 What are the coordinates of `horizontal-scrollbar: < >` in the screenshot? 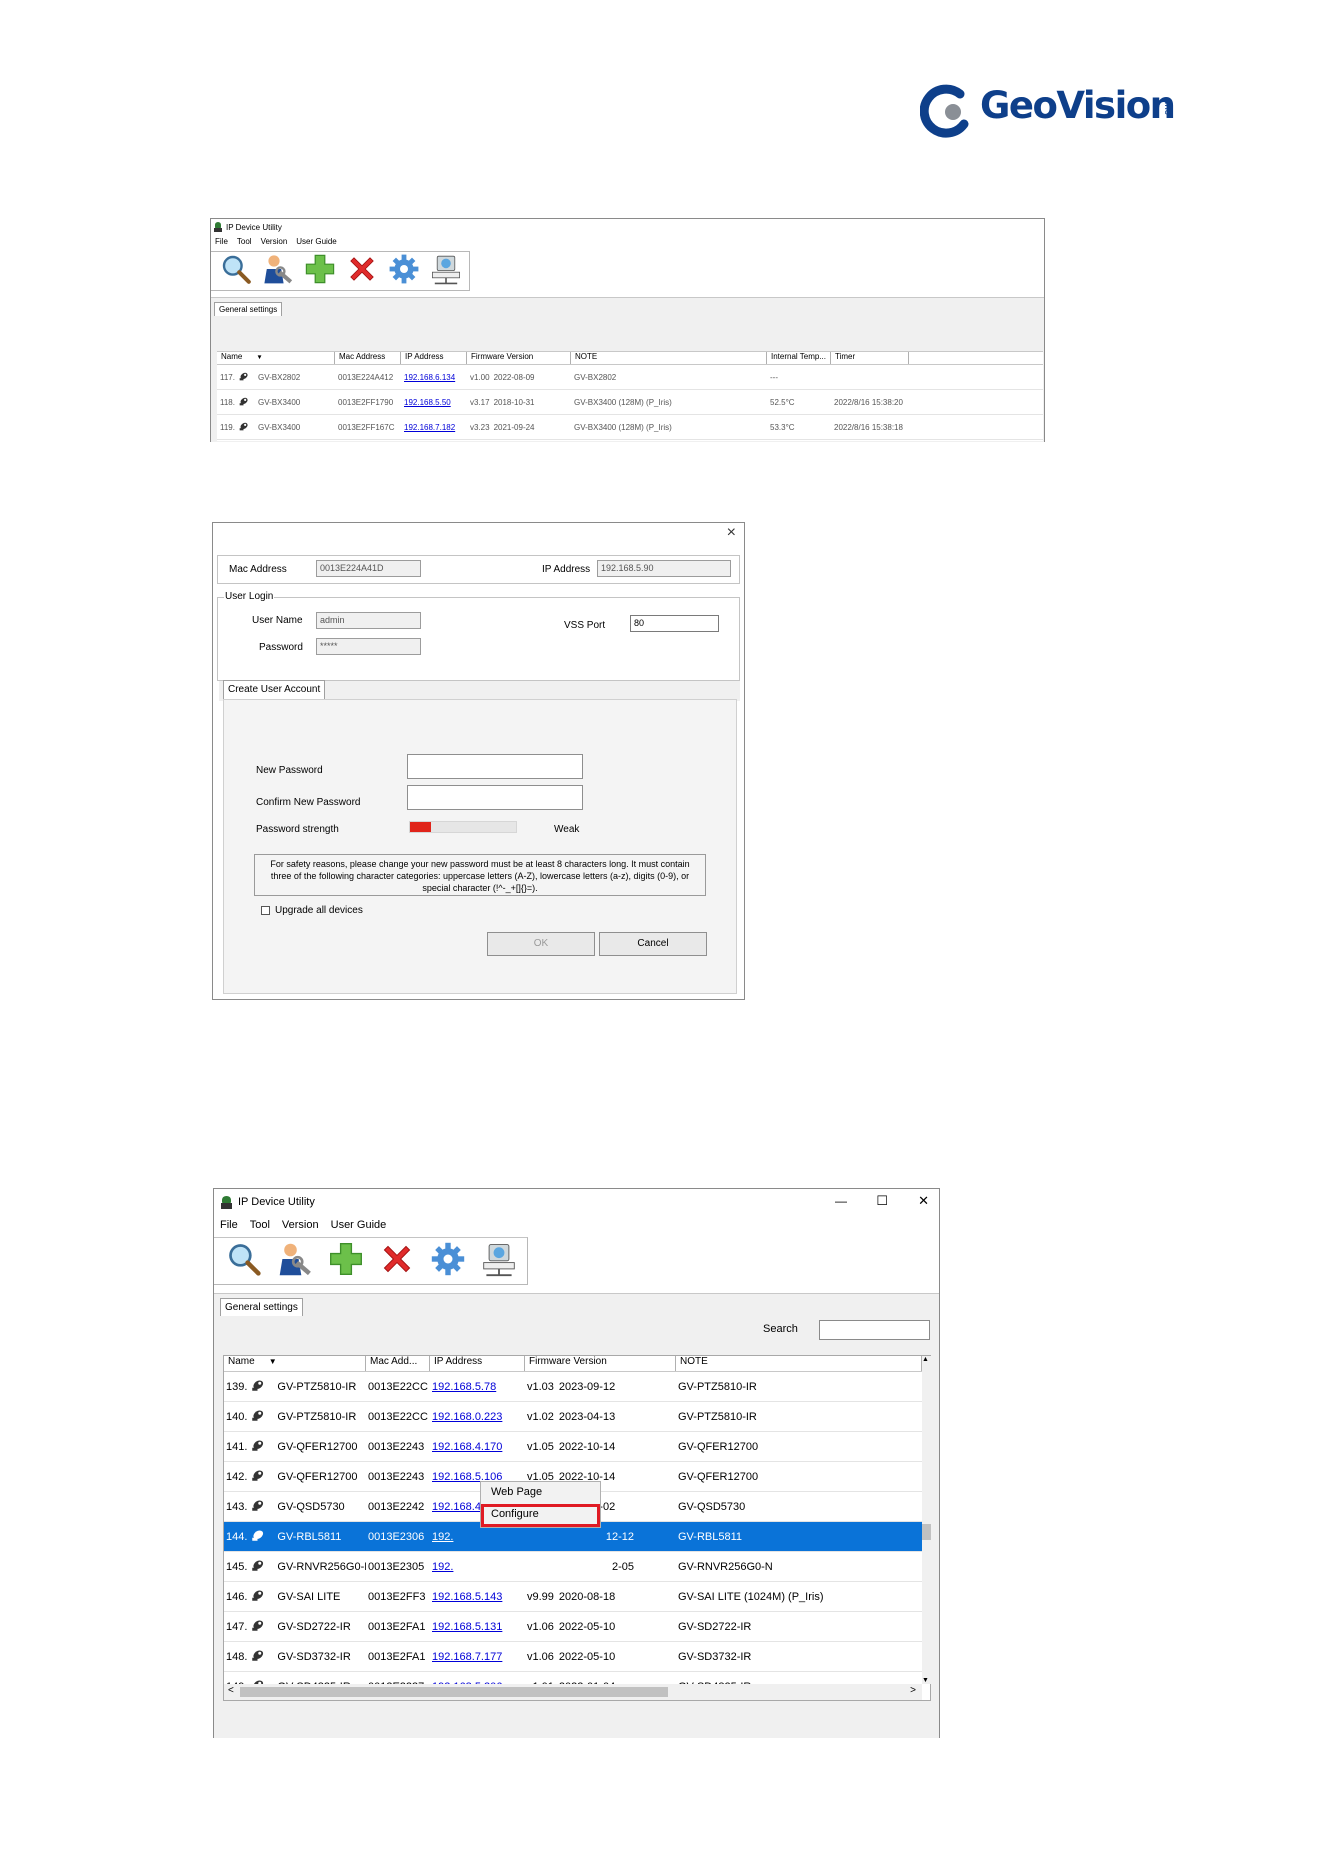 It's located at (573, 1692).